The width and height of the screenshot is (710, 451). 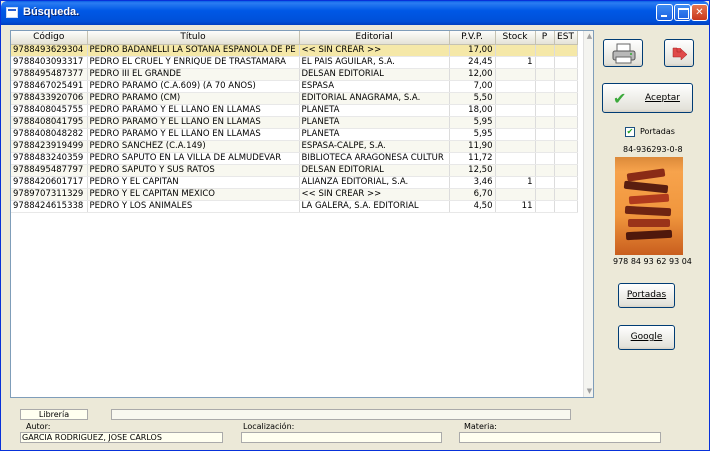 I want to click on col-header-est: EST, so click(x=566, y=38).